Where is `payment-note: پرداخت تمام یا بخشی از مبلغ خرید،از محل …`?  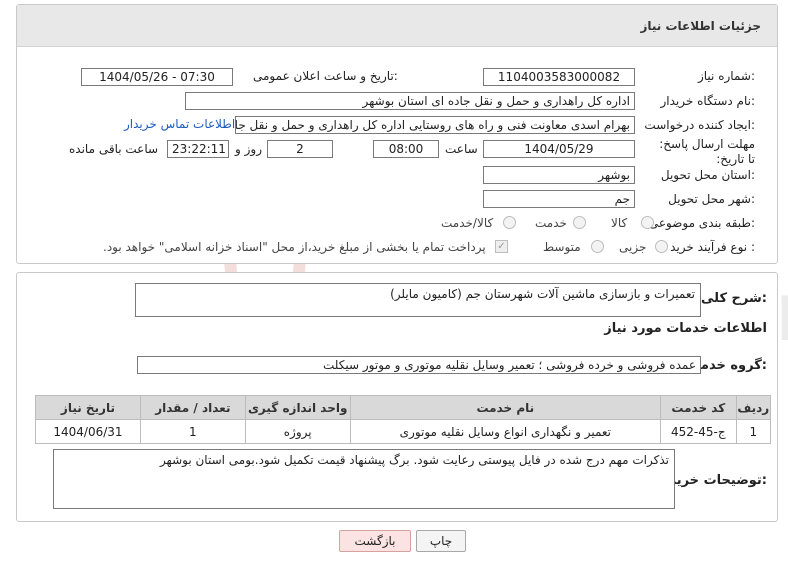
payment-note: پرداخت تمام یا بخشی از مبلغ خرید،از محل … is located at coordinates (294, 247).